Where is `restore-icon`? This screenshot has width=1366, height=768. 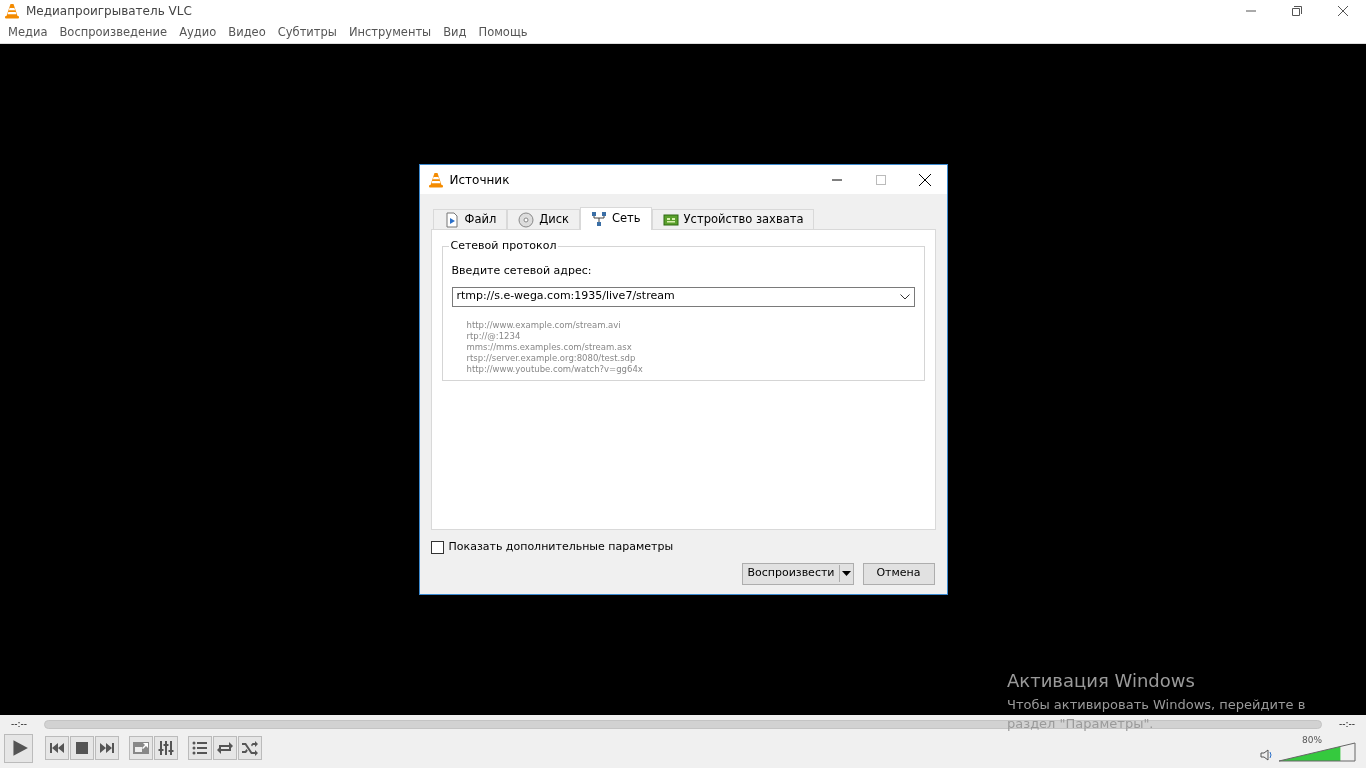 restore-icon is located at coordinates (1297, 11).